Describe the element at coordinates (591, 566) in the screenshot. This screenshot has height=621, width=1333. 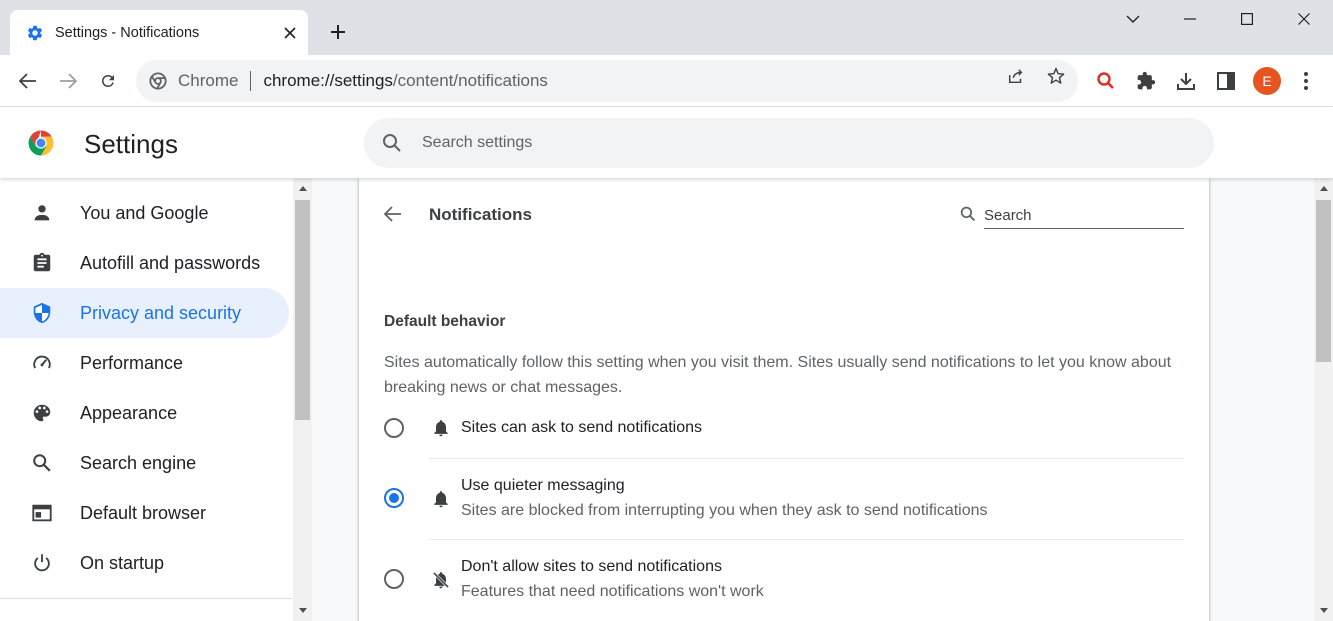
I see `option-label: Don't allow sites to send notifications` at that location.